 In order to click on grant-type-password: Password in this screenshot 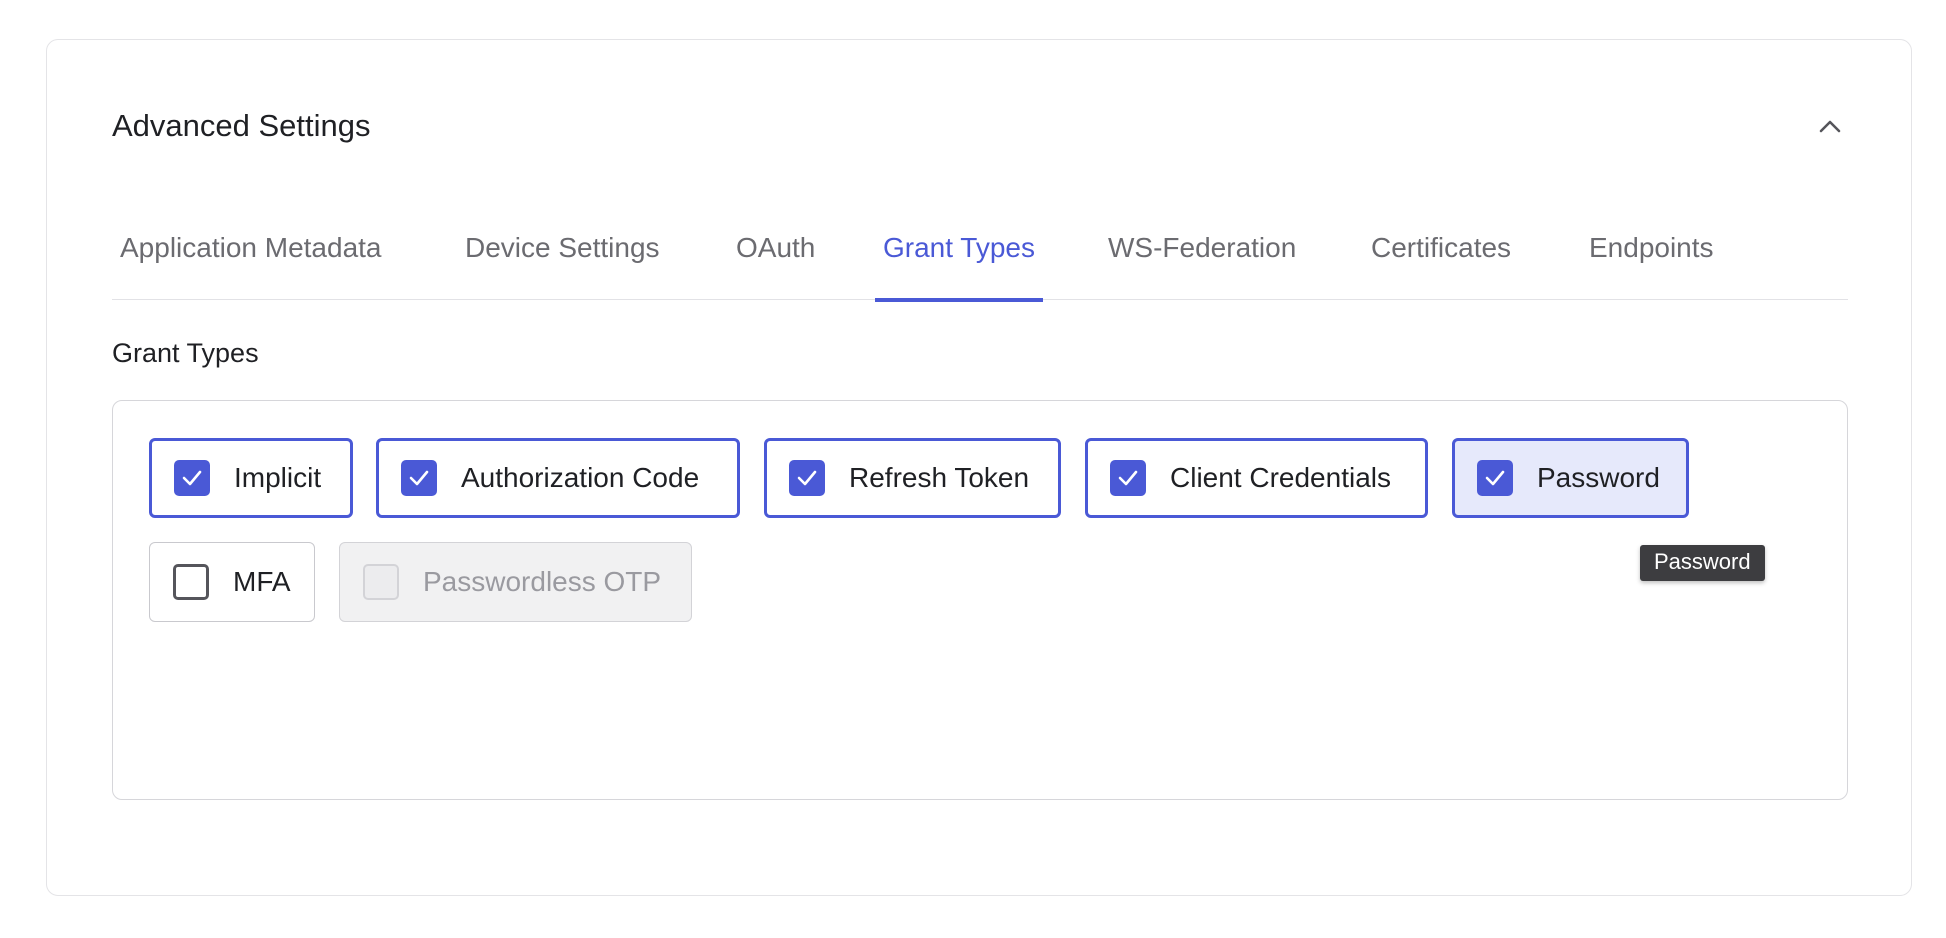, I will do `click(1570, 478)`.